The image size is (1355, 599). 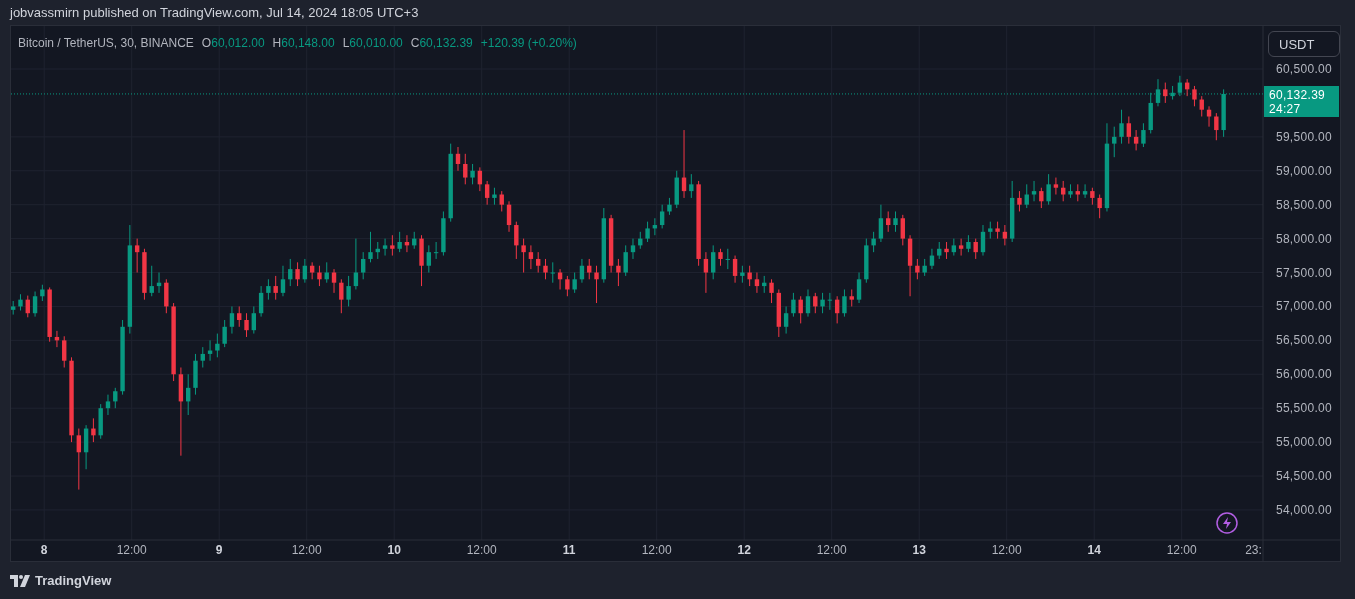 I want to click on time-label: 14, so click(x=1094, y=550).